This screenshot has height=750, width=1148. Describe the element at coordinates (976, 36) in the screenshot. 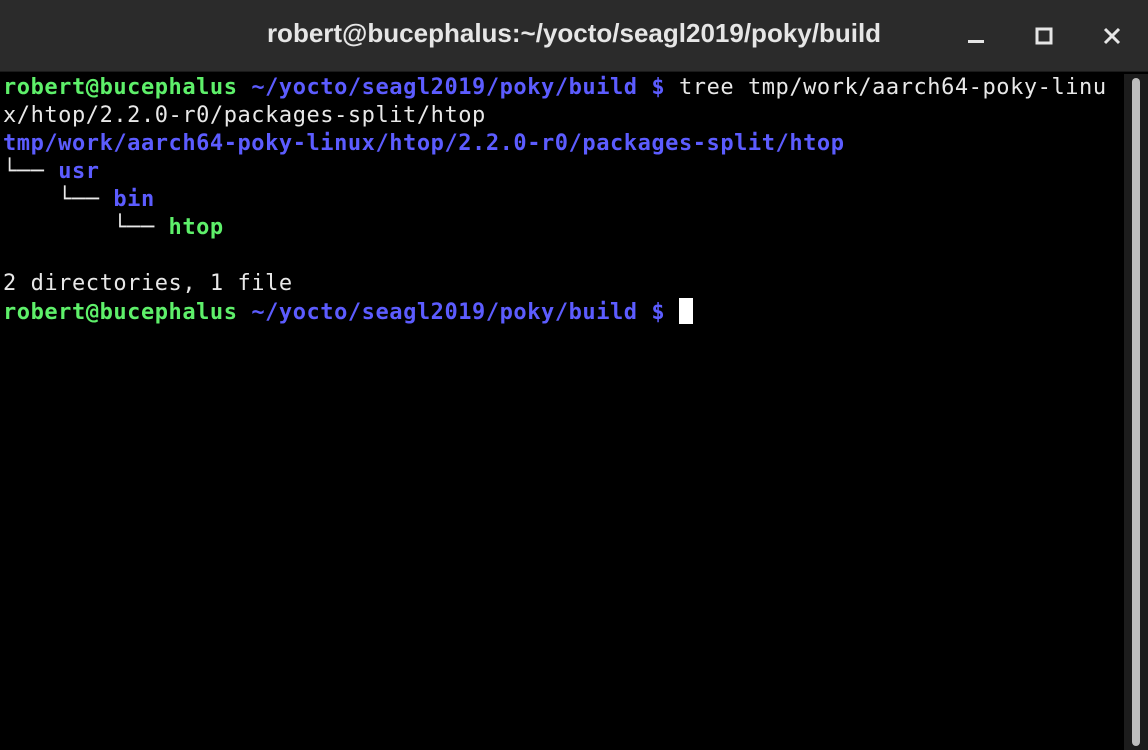

I see `minimize-button` at that location.